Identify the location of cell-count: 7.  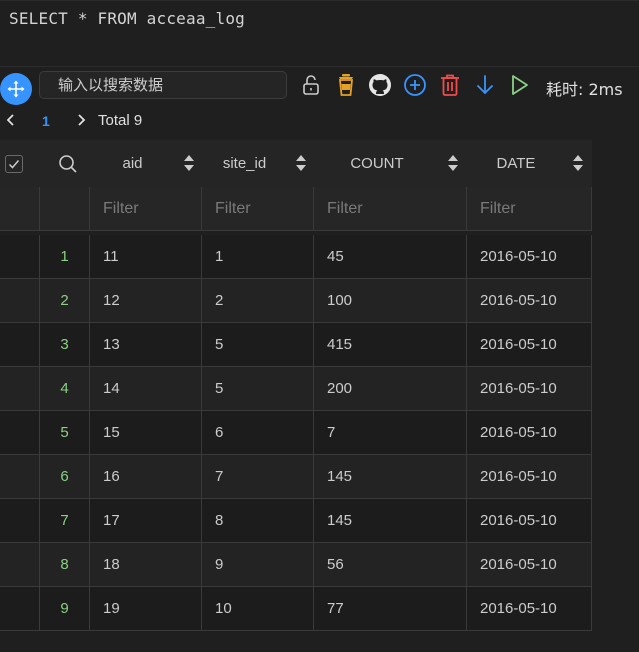
(390, 433).